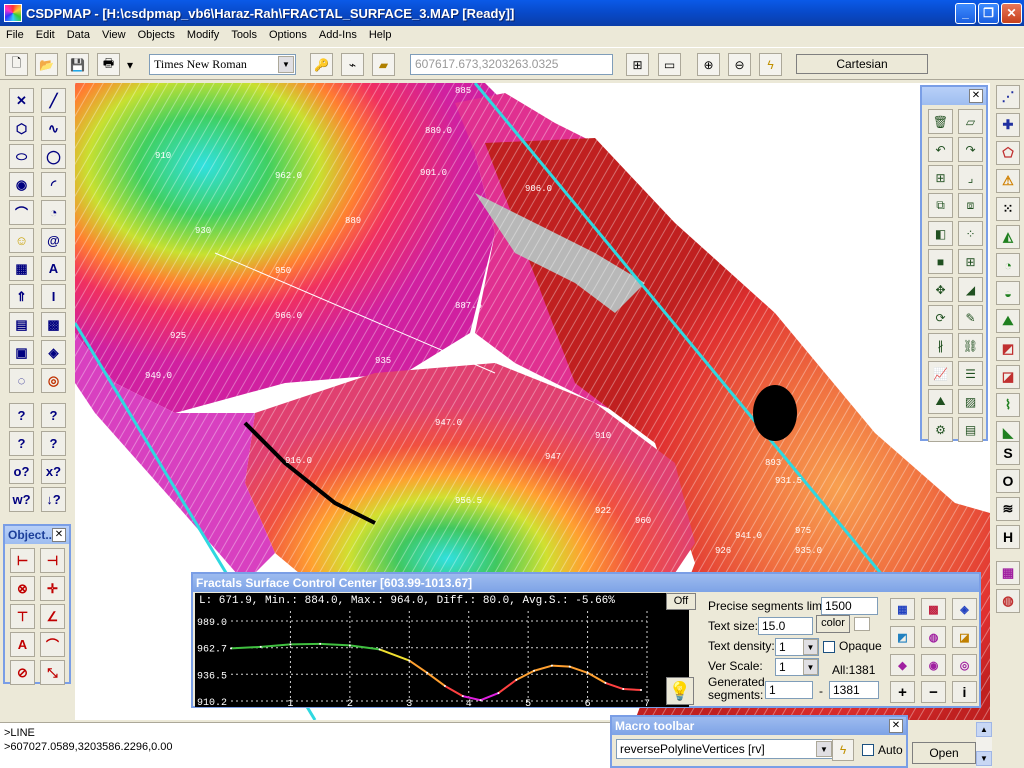 This screenshot has height=768, width=1024. Describe the element at coordinates (1008, 153) in the screenshot. I see `shape-tool: ⬠` at that location.